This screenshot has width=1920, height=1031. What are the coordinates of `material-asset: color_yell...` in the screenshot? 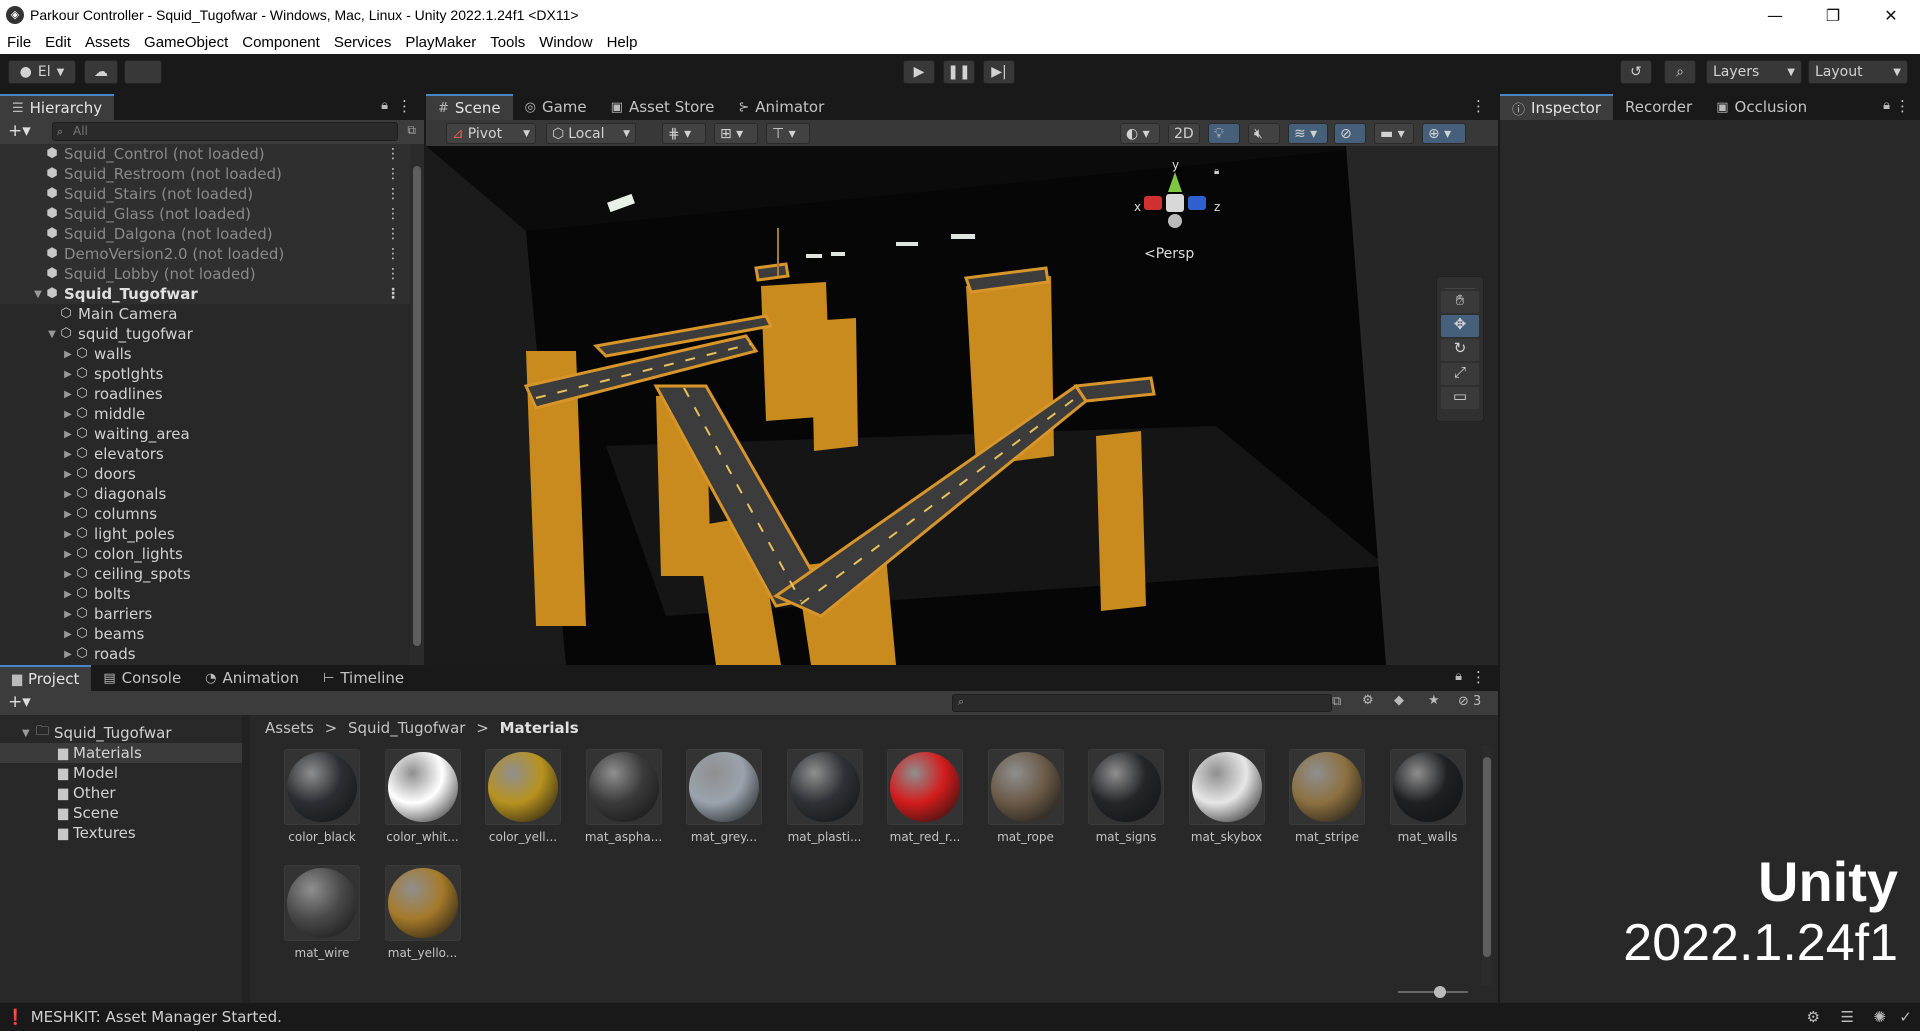 It's located at (523, 796).